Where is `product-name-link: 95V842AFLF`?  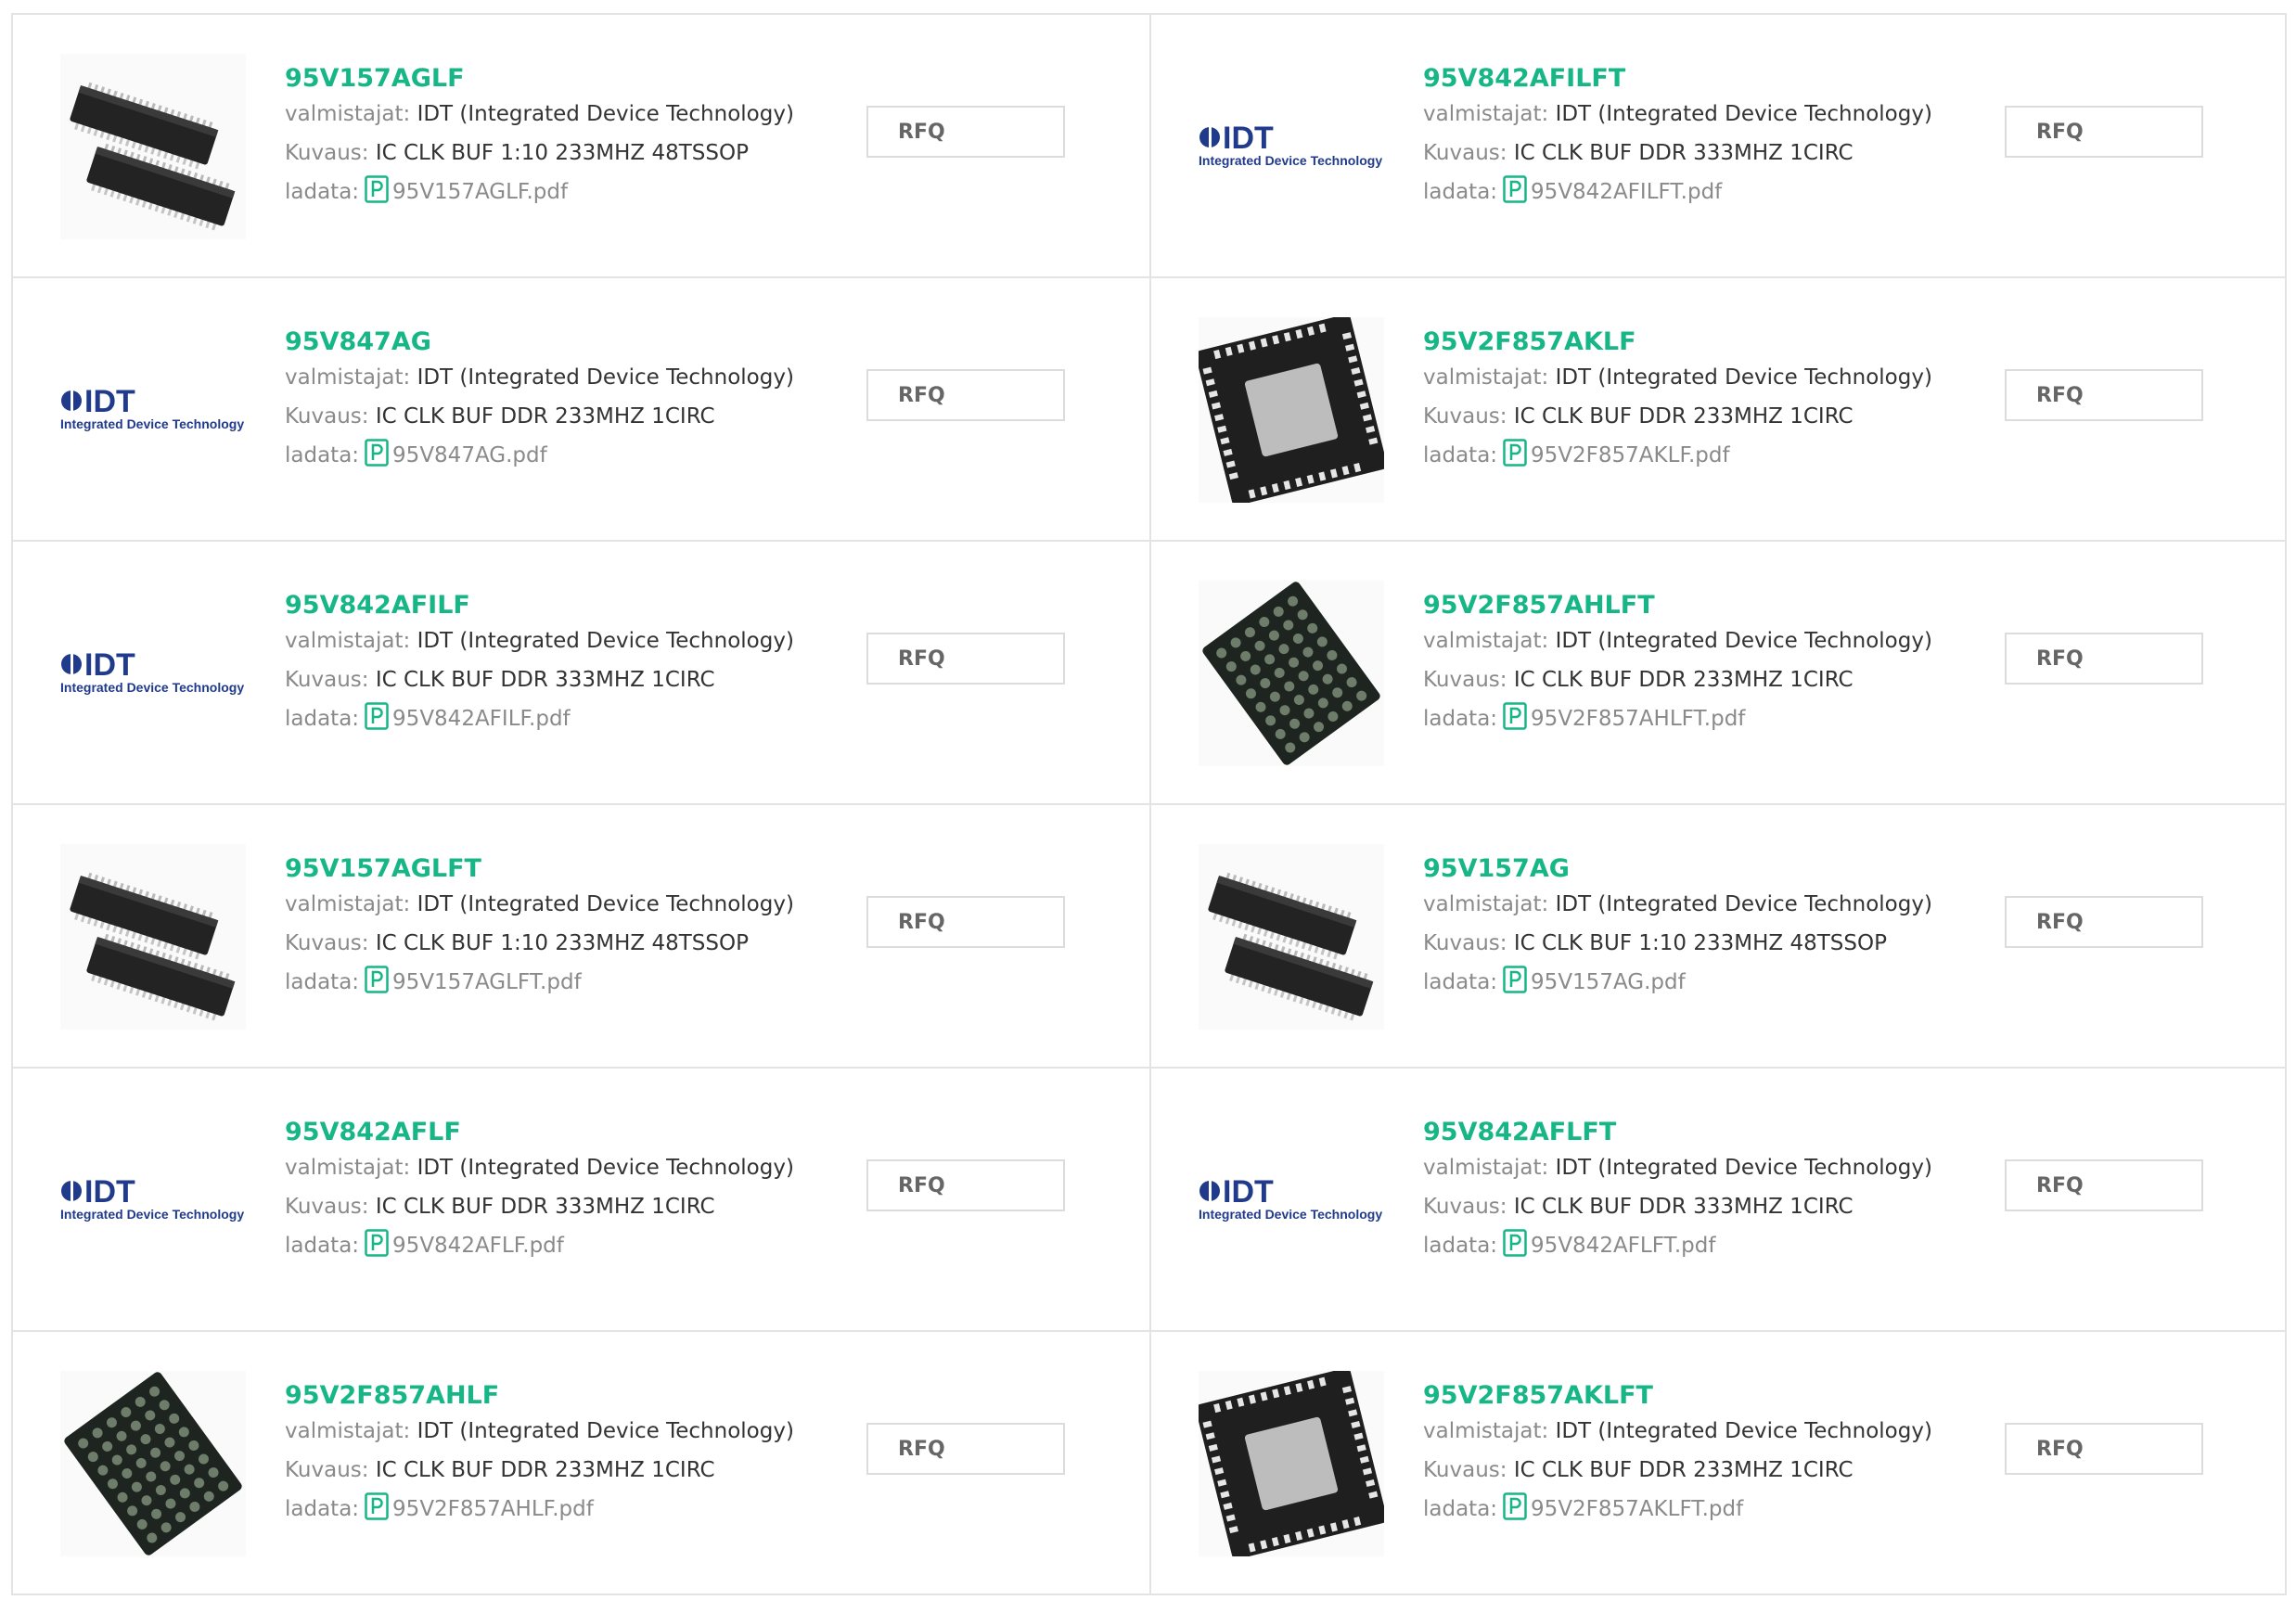 product-name-link: 95V842AFLF is located at coordinates (539, 1132).